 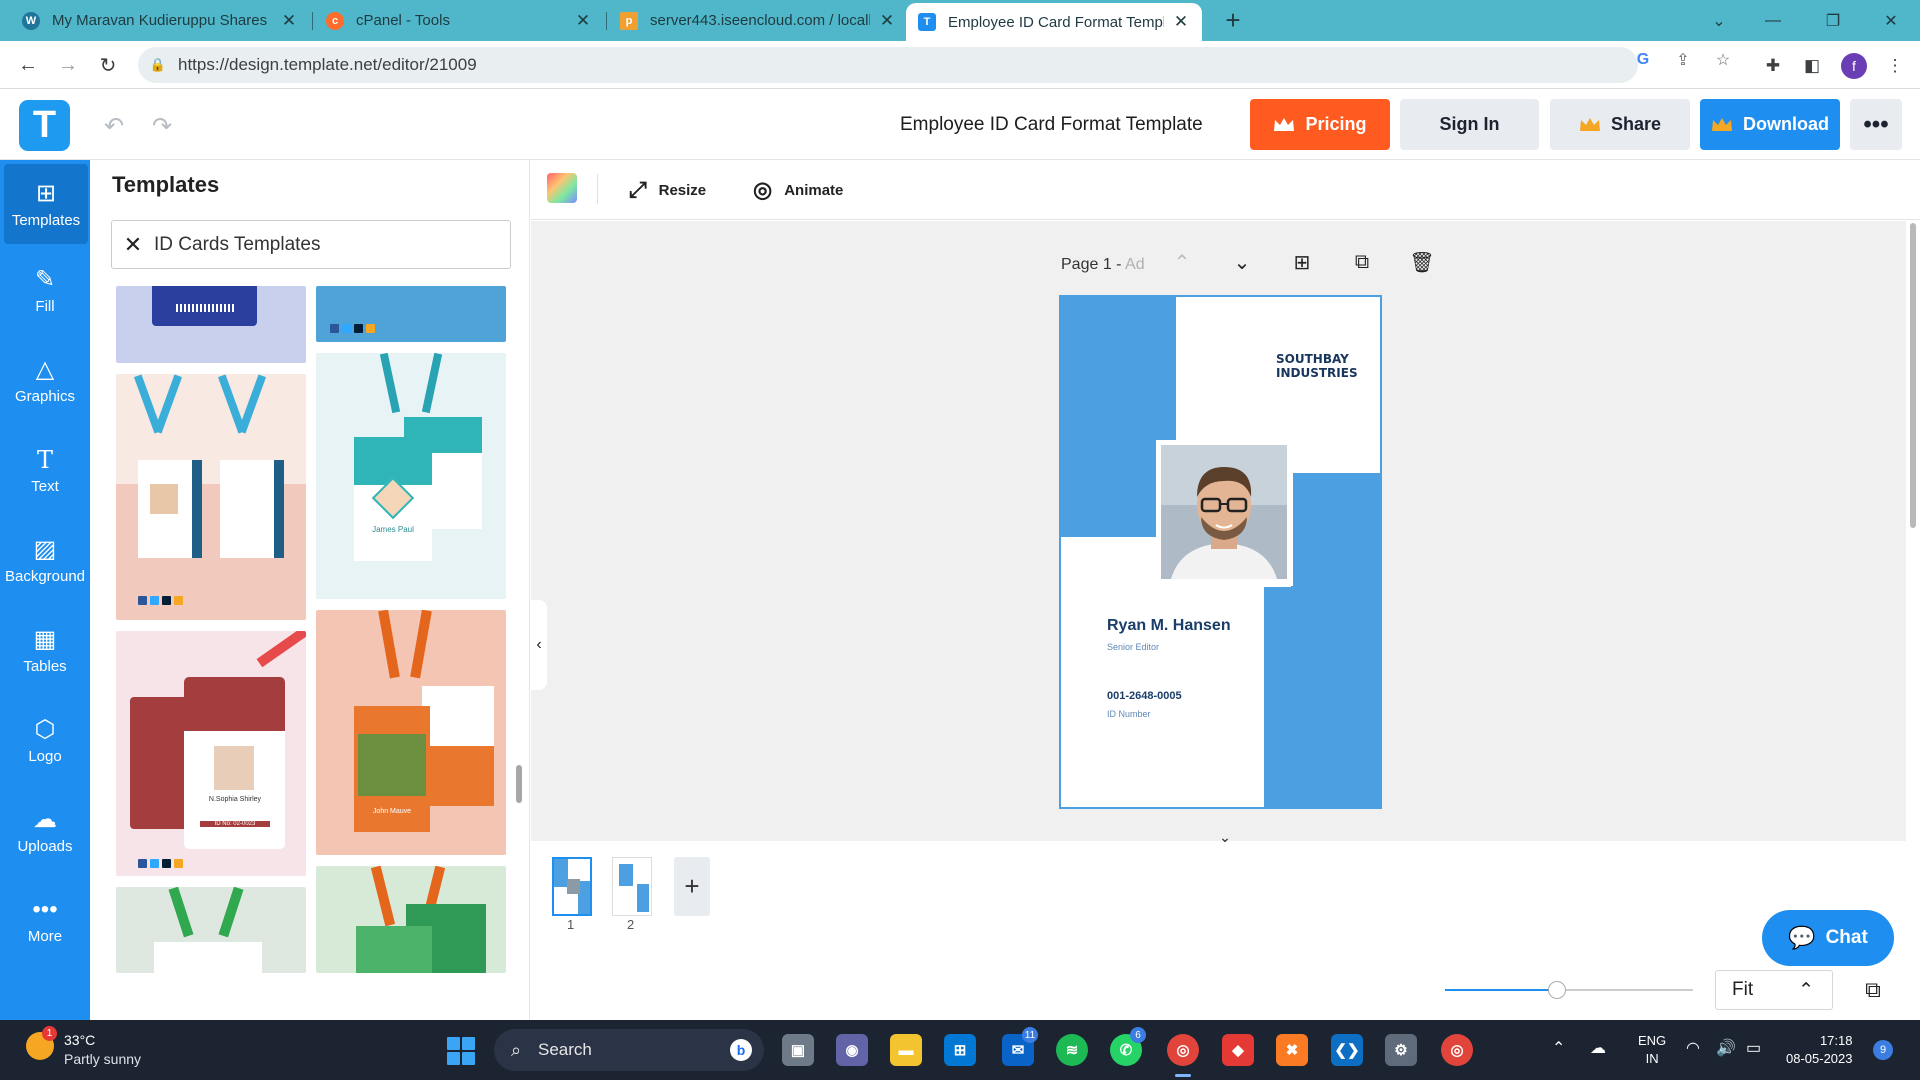 I want to click on browser-menu-icon: ⋮, so click(x=1895, y=66).